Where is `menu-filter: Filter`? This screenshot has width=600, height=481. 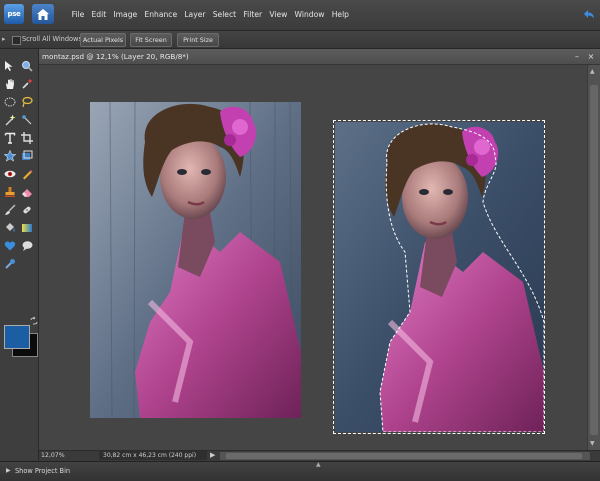
menu-filter: Filter is located at coordinates (253, 14).